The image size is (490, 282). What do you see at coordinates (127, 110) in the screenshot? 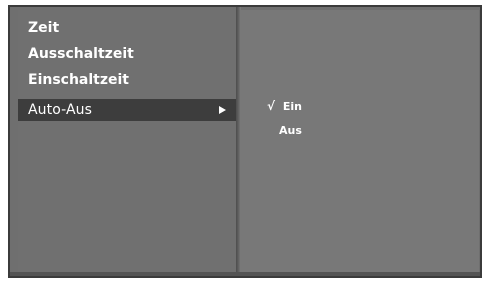
I see `menu-item-auto-aus: Auto-Aus` at bounding box center [127, 110].